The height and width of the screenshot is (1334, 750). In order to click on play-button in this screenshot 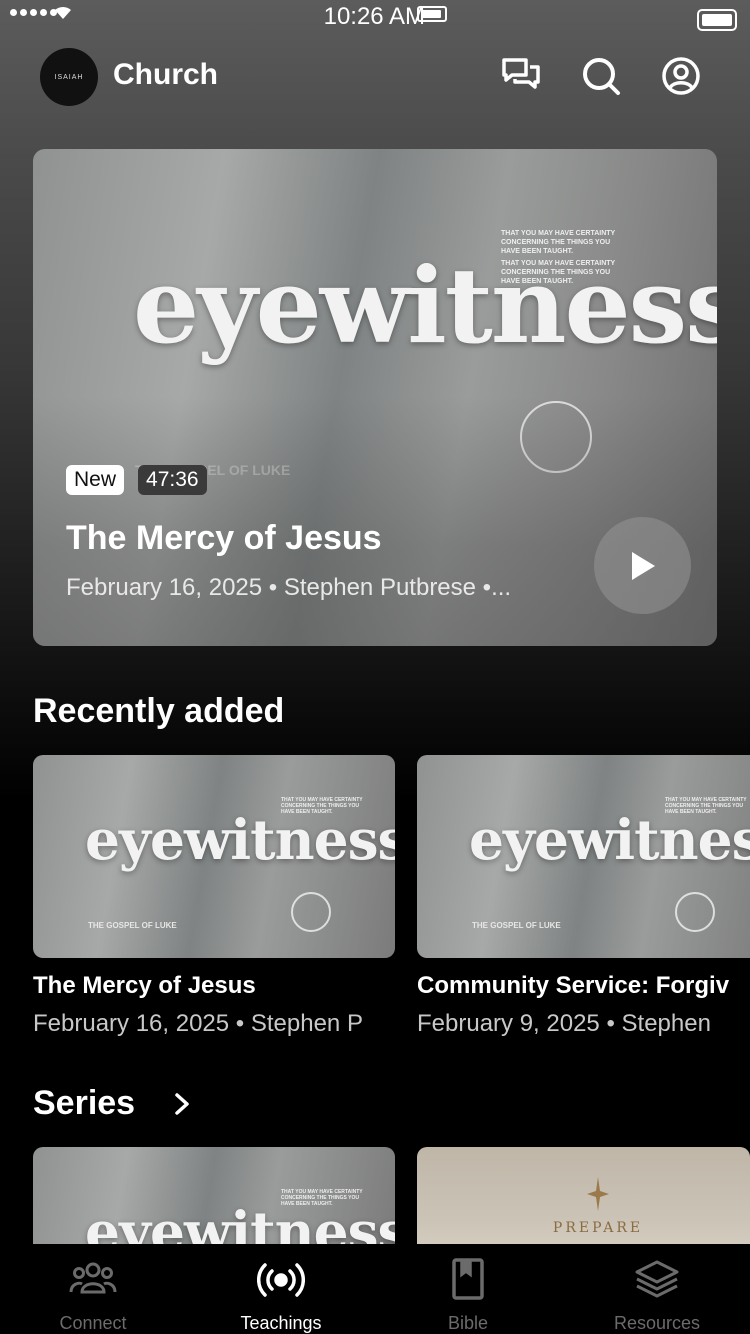, I will do `click(642, 565)`.